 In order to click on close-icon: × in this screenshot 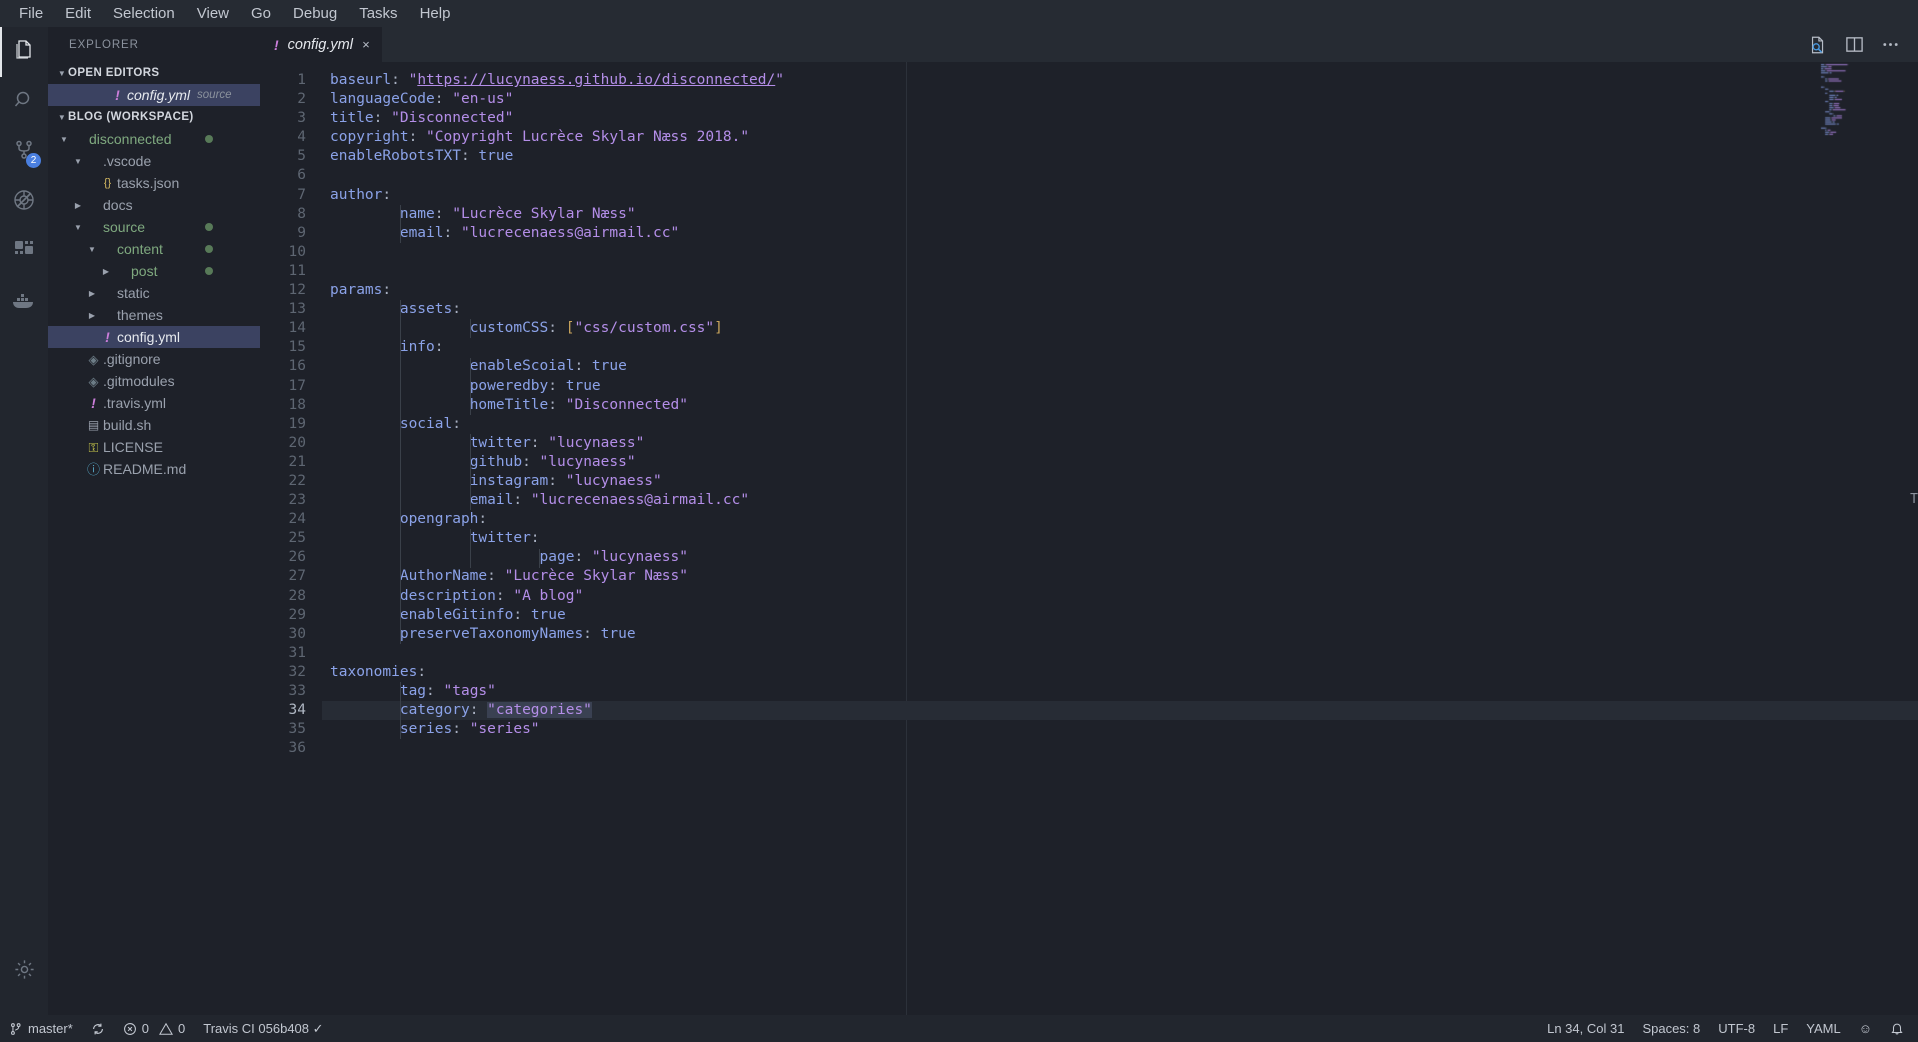, I will do `click(366, 44)`.